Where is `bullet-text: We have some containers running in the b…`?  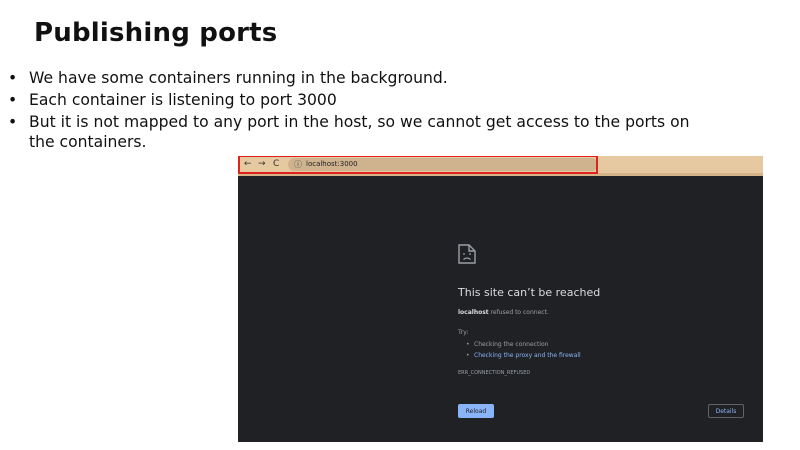 bullet-text: We have some containers running in the b… is located at coordinates (238, 78).